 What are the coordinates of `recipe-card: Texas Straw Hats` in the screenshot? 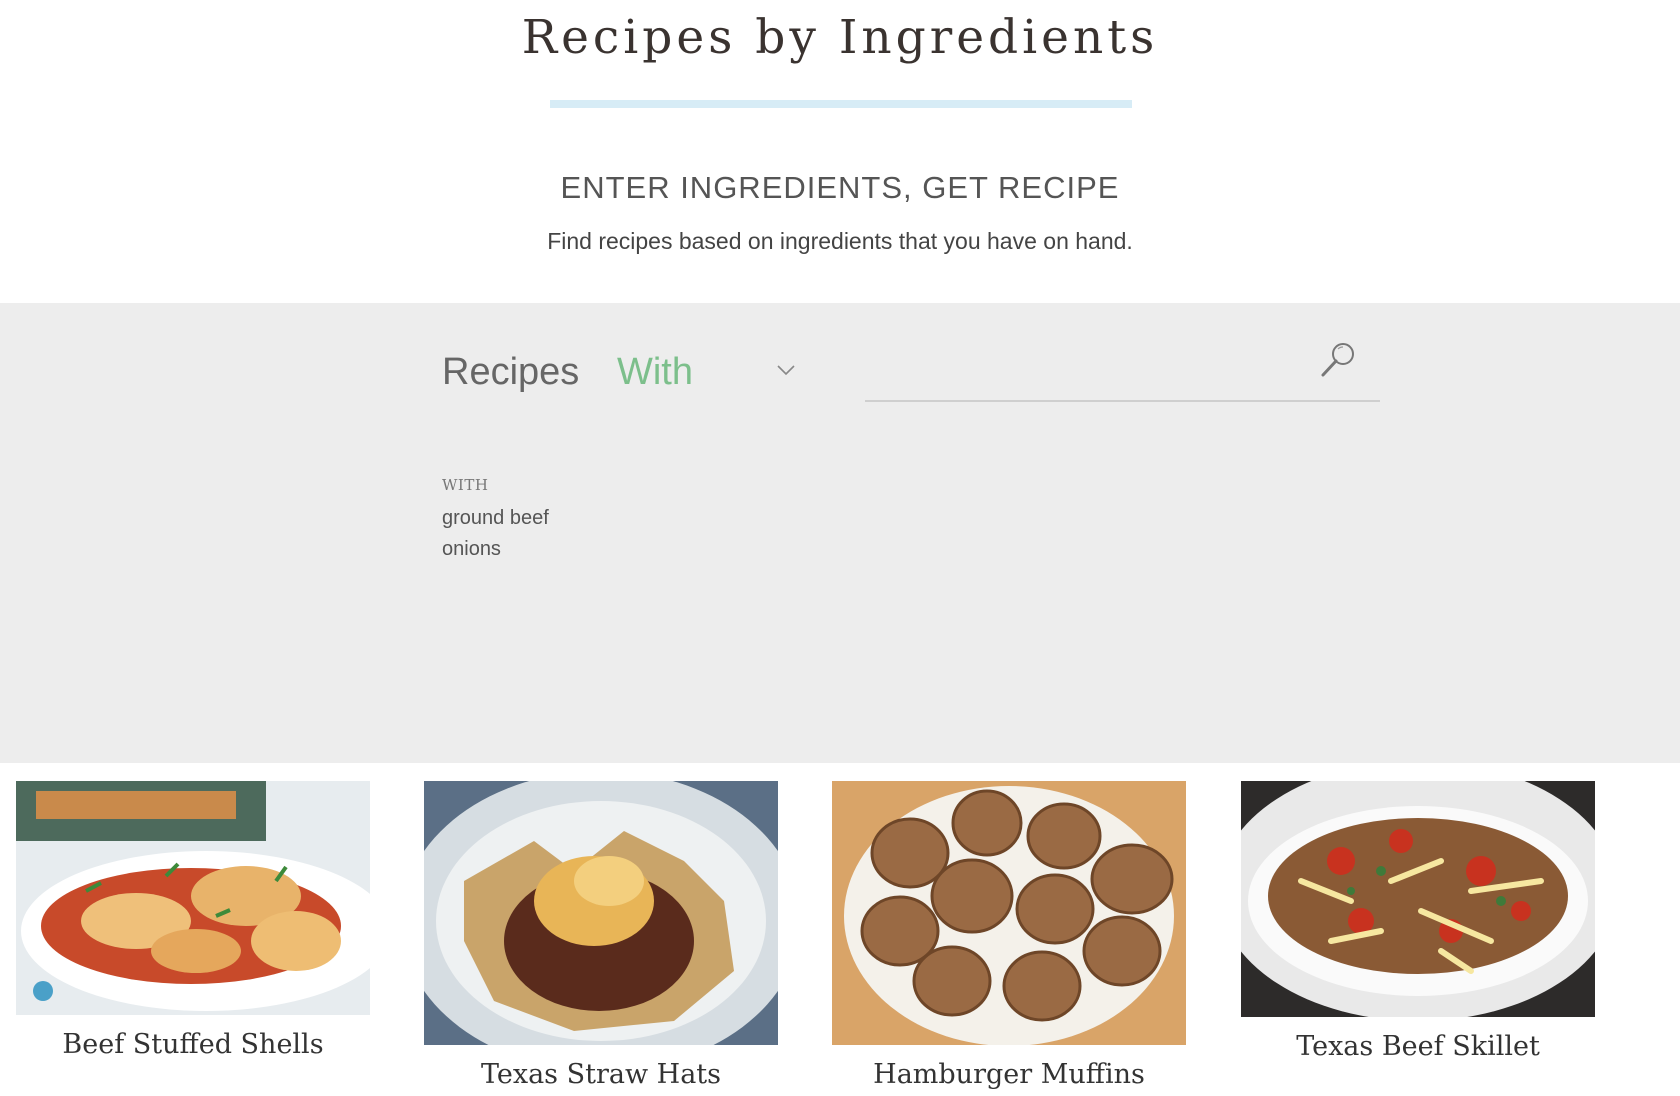 It's located at (601, 935).